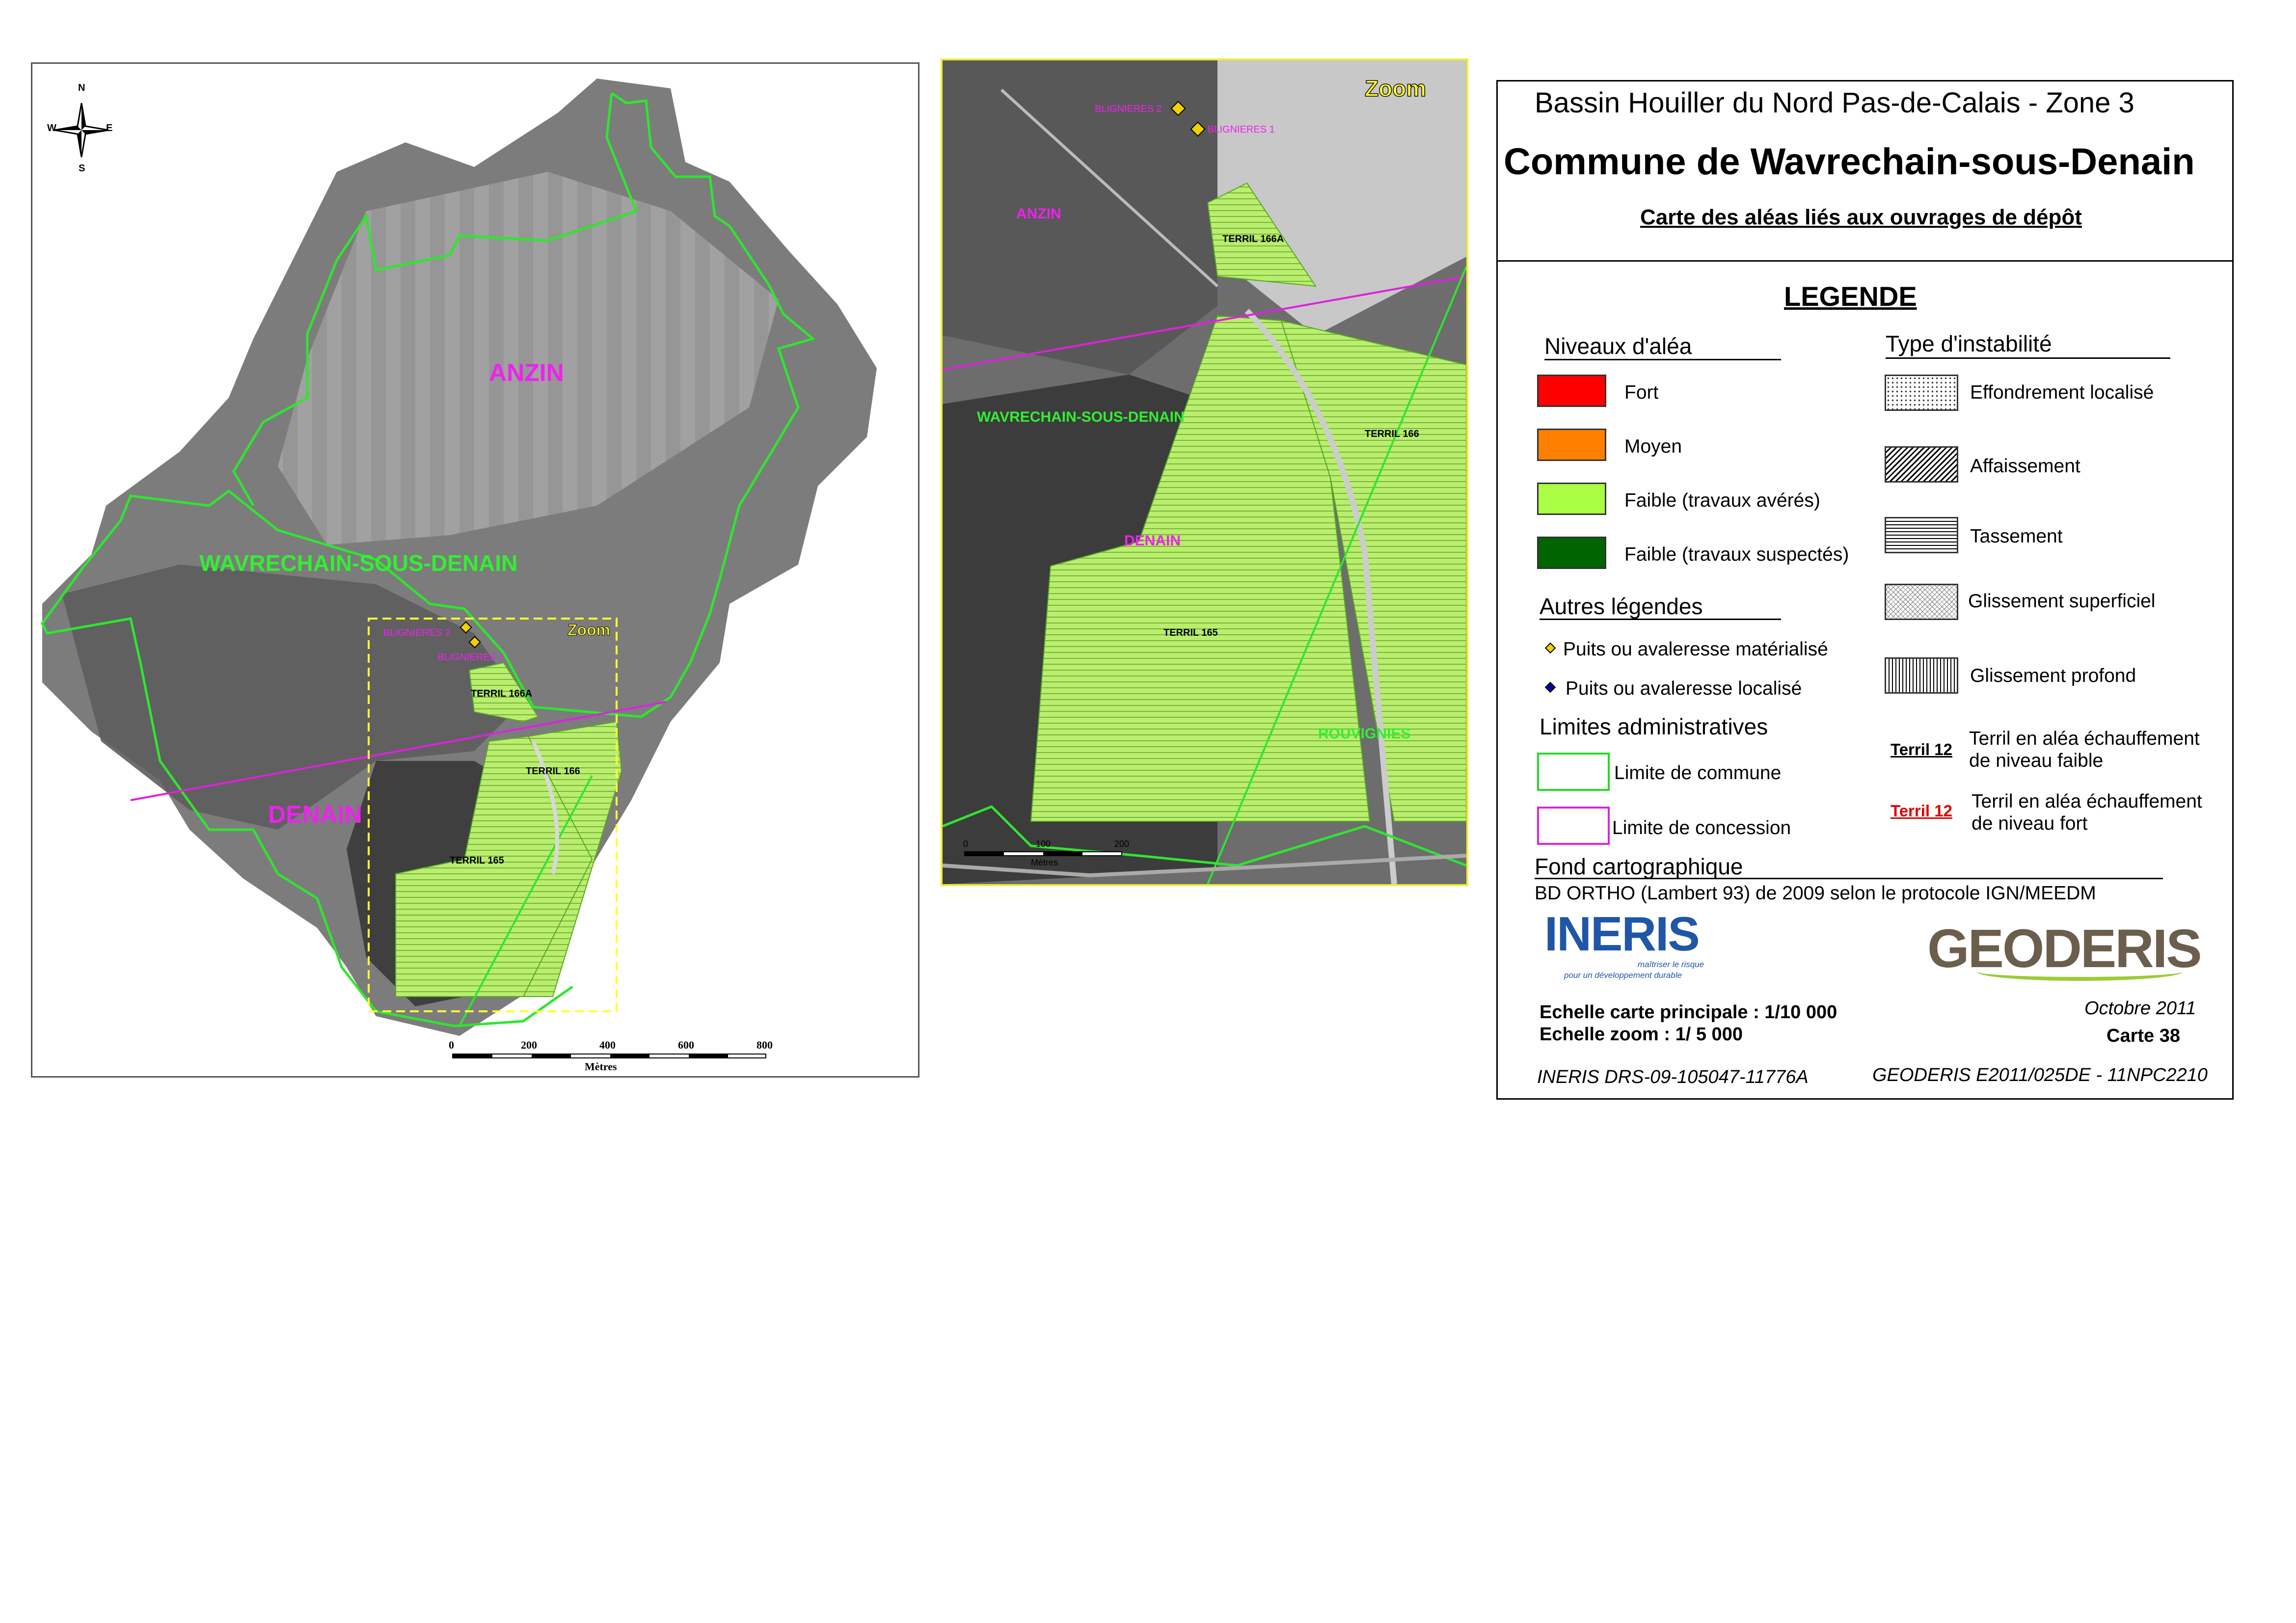 Image resolution: width=2296 pixels, height=1623 pixels. Describe the element at coordinates (2062, 393) in the screenshot. I see `instability-label-effondrement: Effondrement localisé` at that location.